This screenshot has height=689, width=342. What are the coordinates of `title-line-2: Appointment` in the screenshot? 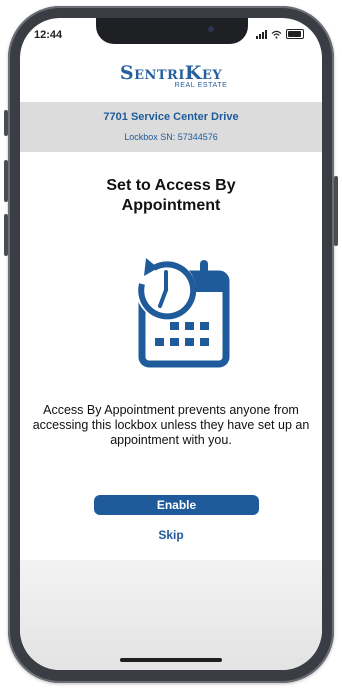 It's located at (171, 205).